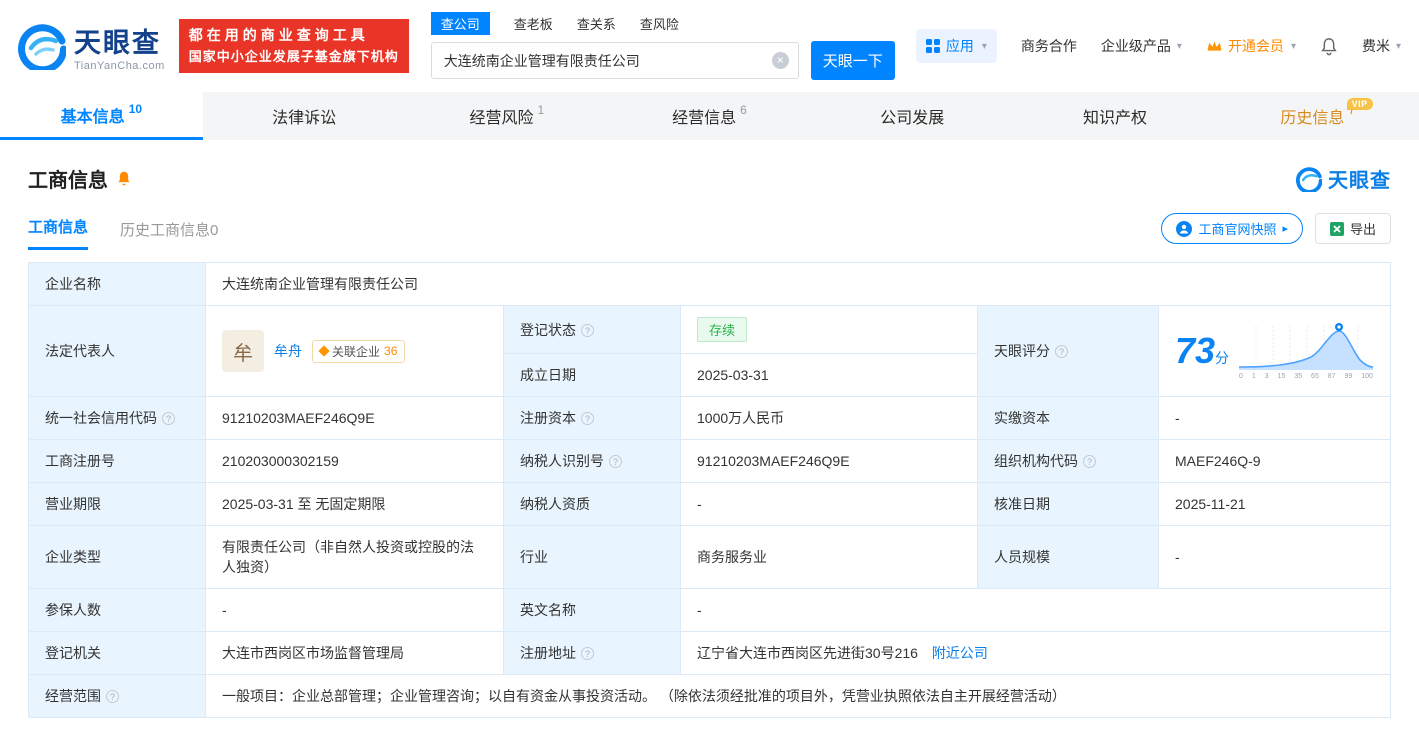 The image size is (1419, 730). What do you see at coordinates (829, 557) in the screenshot?
I see `value-industry: 商务服务业` at bounding box center [829, 557].